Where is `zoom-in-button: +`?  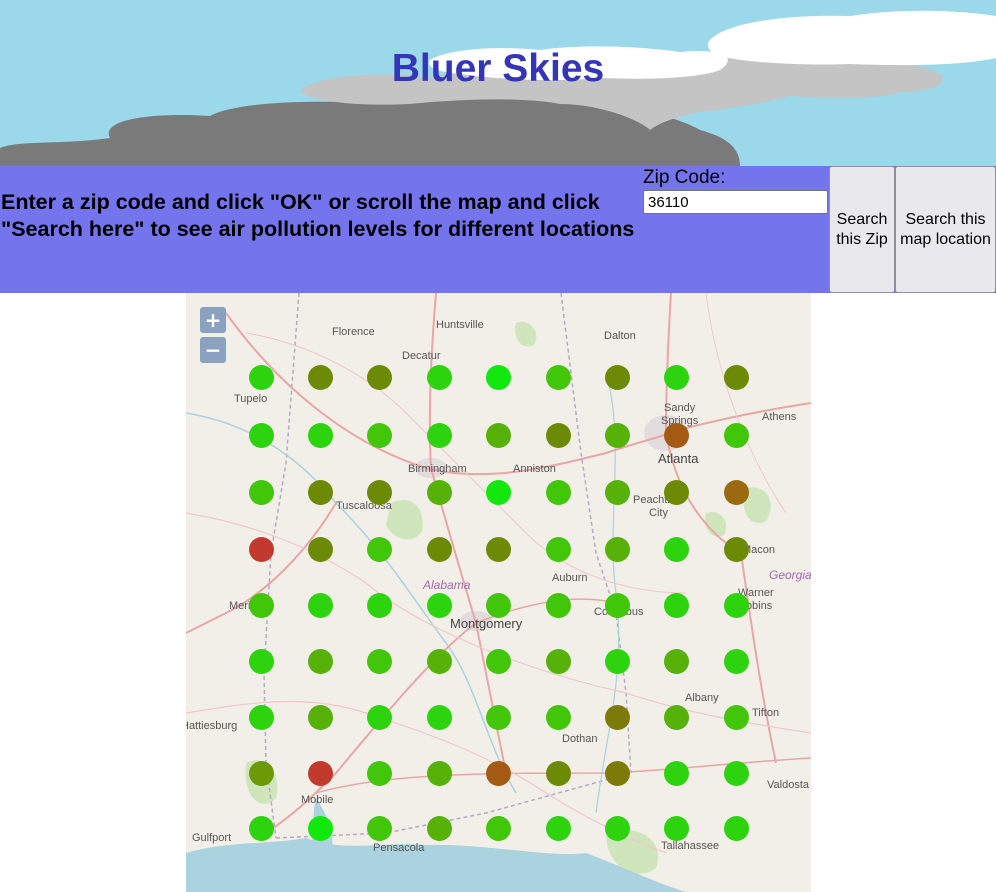
zoom-in-button: + is located at coordinates (213, 320).